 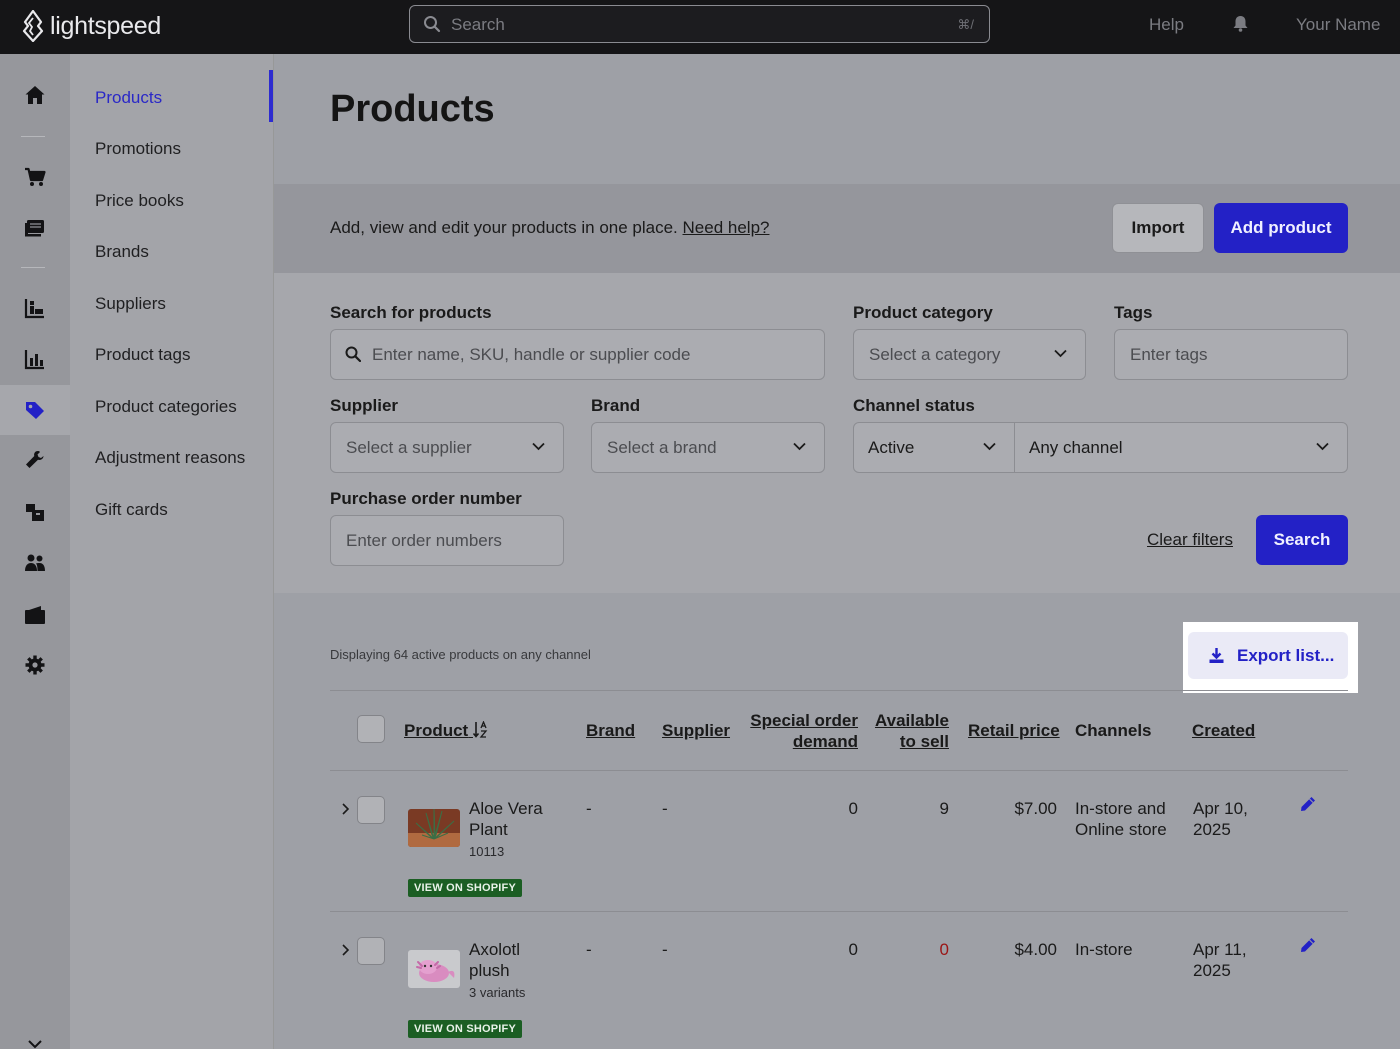 I want to click on lightspeed-logo: lightspeed, so click(x=91, y=26).